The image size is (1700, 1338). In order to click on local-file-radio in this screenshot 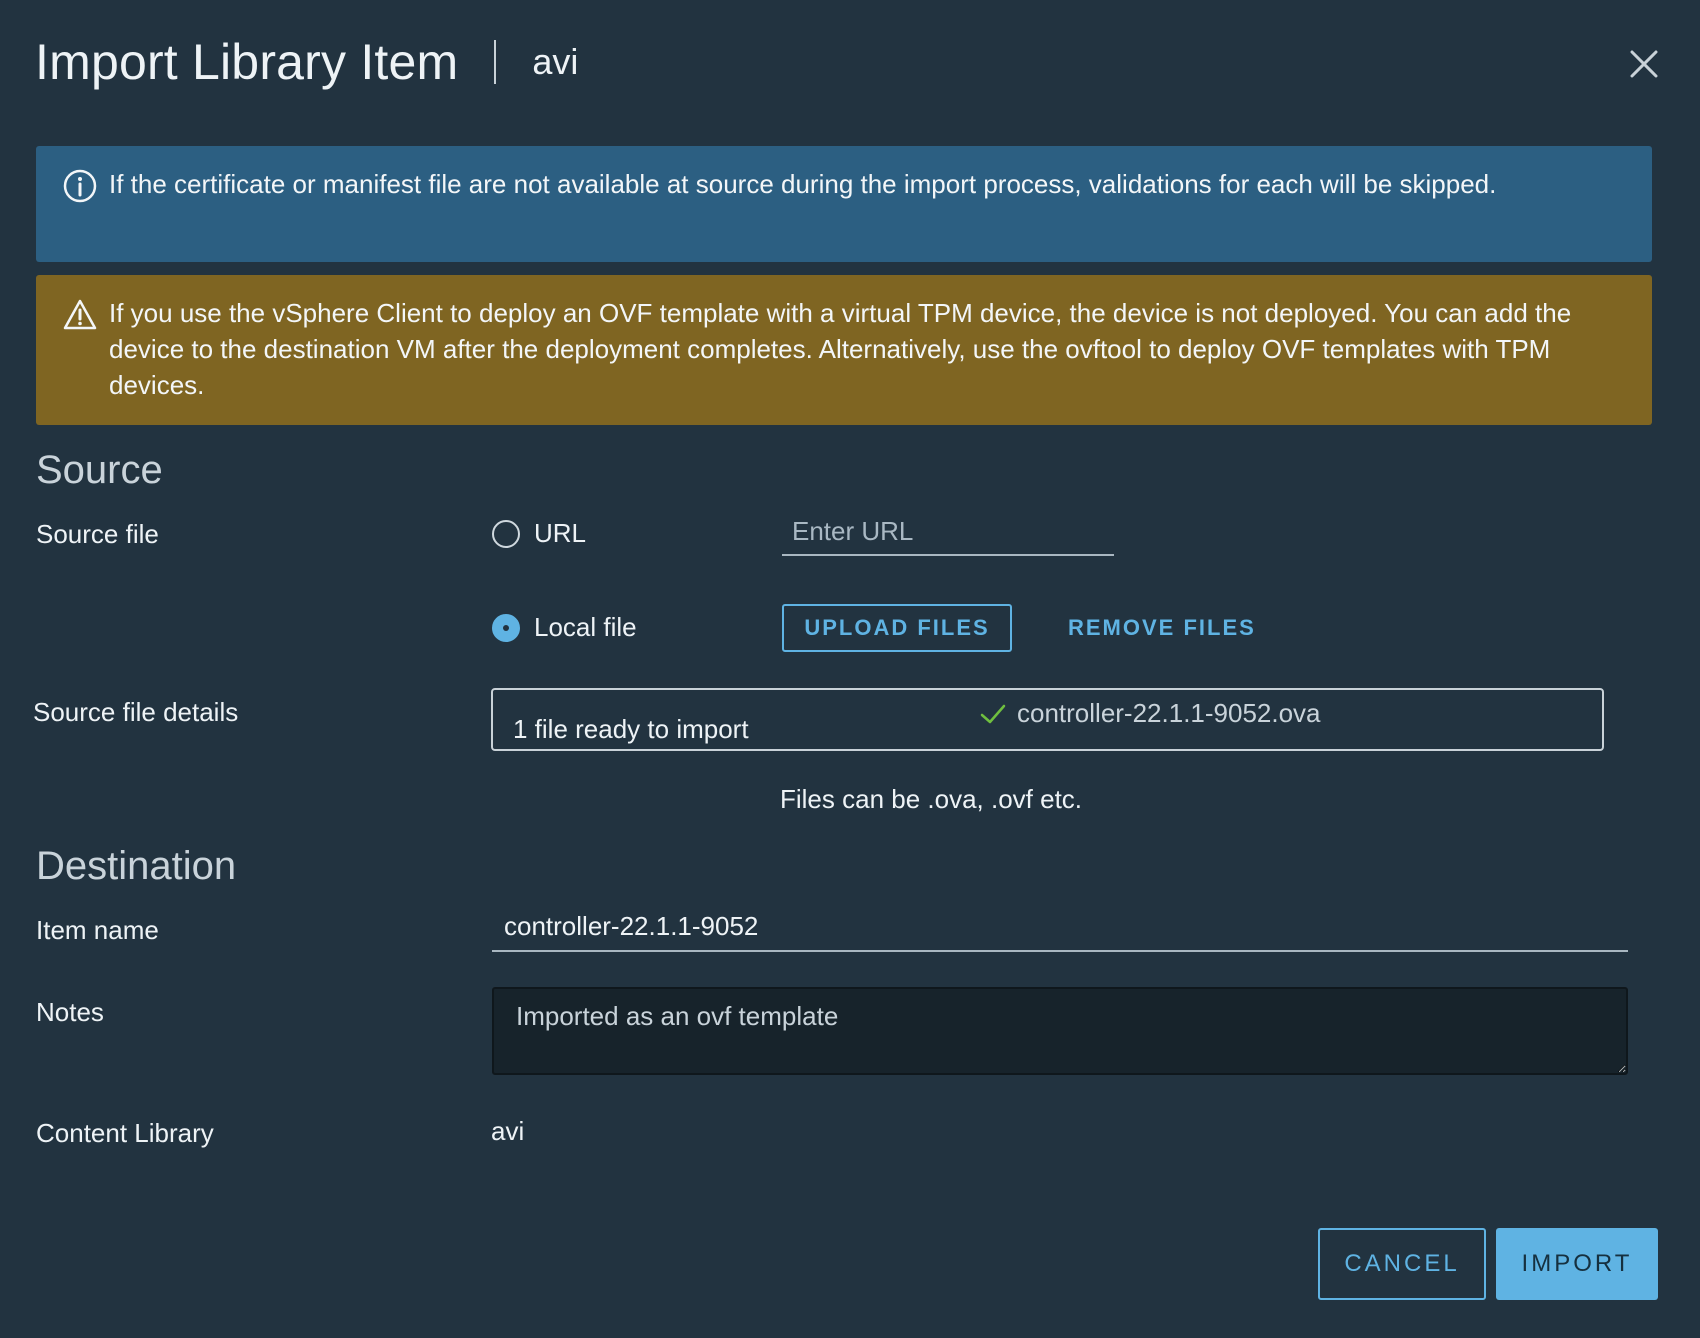, I will do `click(506, 627)`.